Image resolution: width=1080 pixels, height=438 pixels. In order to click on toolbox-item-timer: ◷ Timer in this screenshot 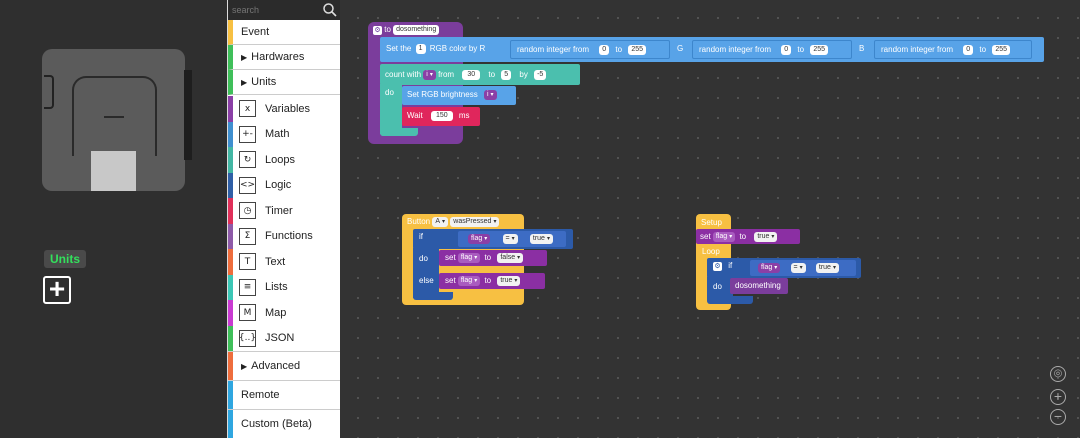, I will do `click(284, 211)`.